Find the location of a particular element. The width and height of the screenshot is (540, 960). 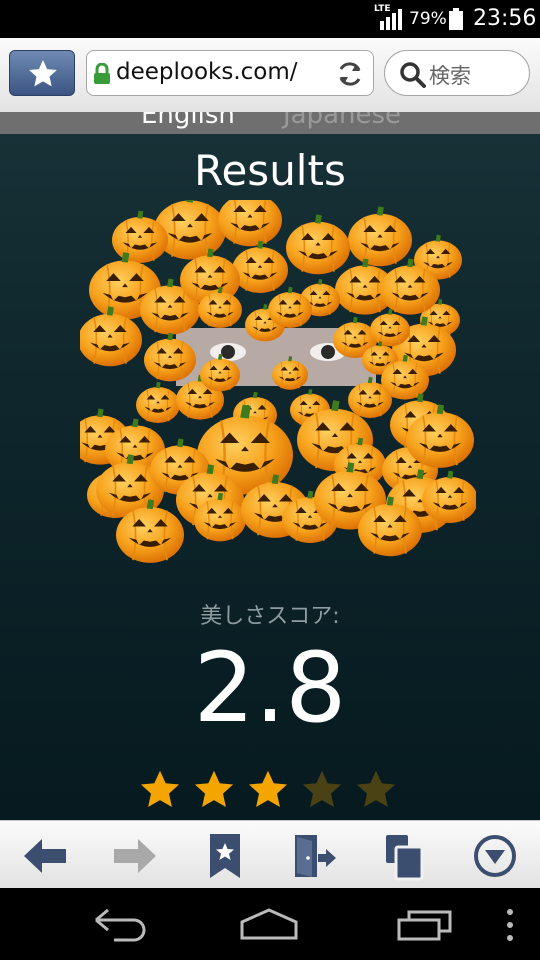

nav-home-icon is located at coordinates (269, 925).